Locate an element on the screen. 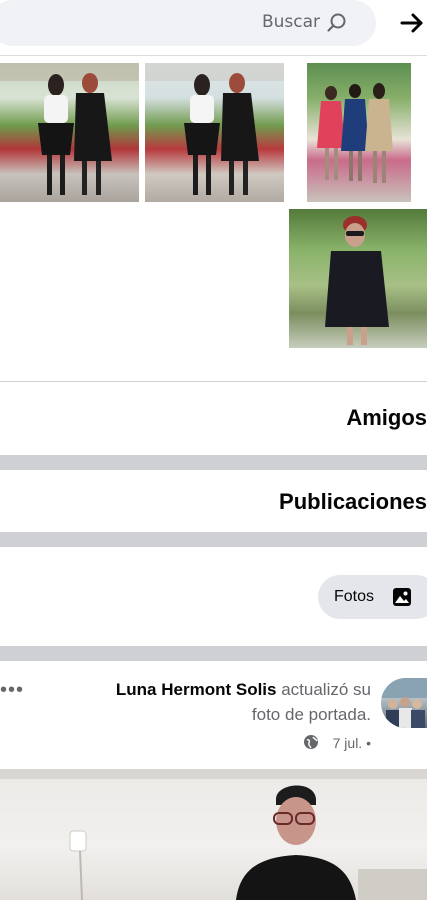 The height and width of the screenshot is (900, 427). photo-2-image is located at coordinates (214, 129).